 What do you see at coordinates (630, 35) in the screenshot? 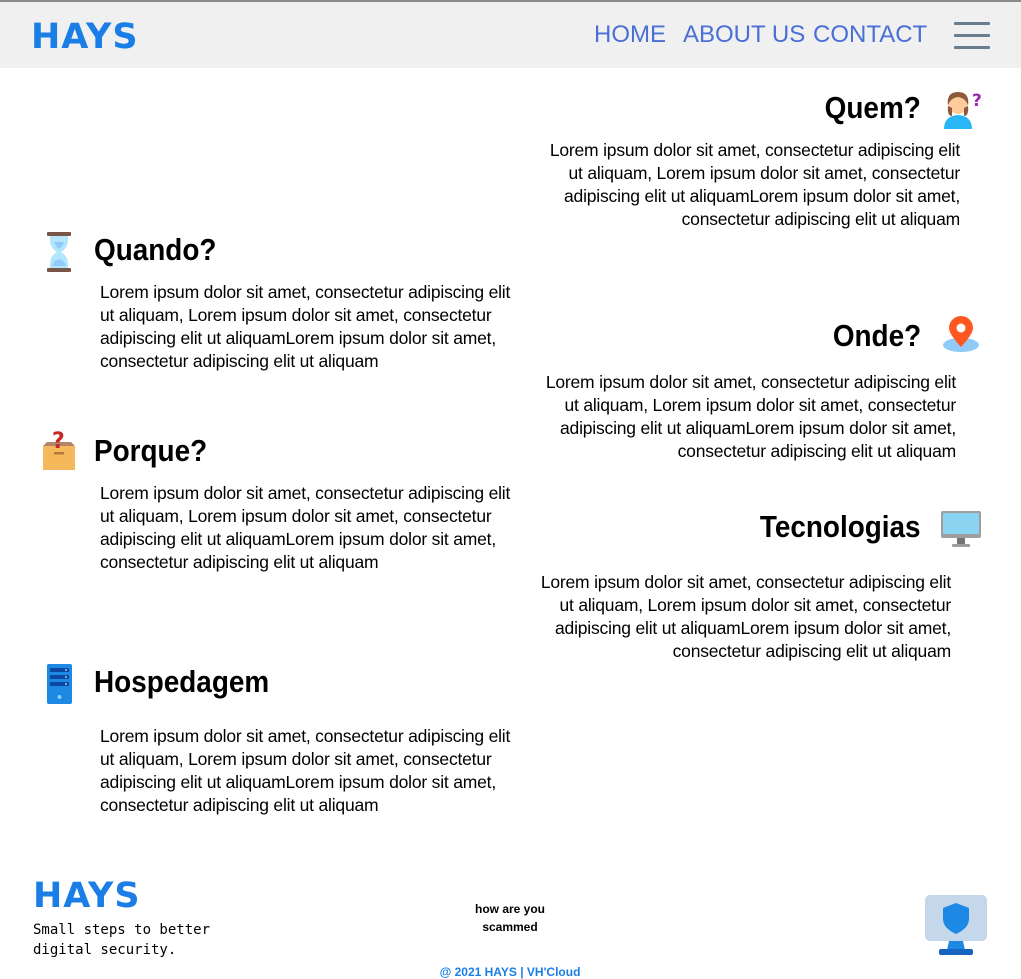
I see `nav-home-link: HOME` at bounding box center [630, 35].